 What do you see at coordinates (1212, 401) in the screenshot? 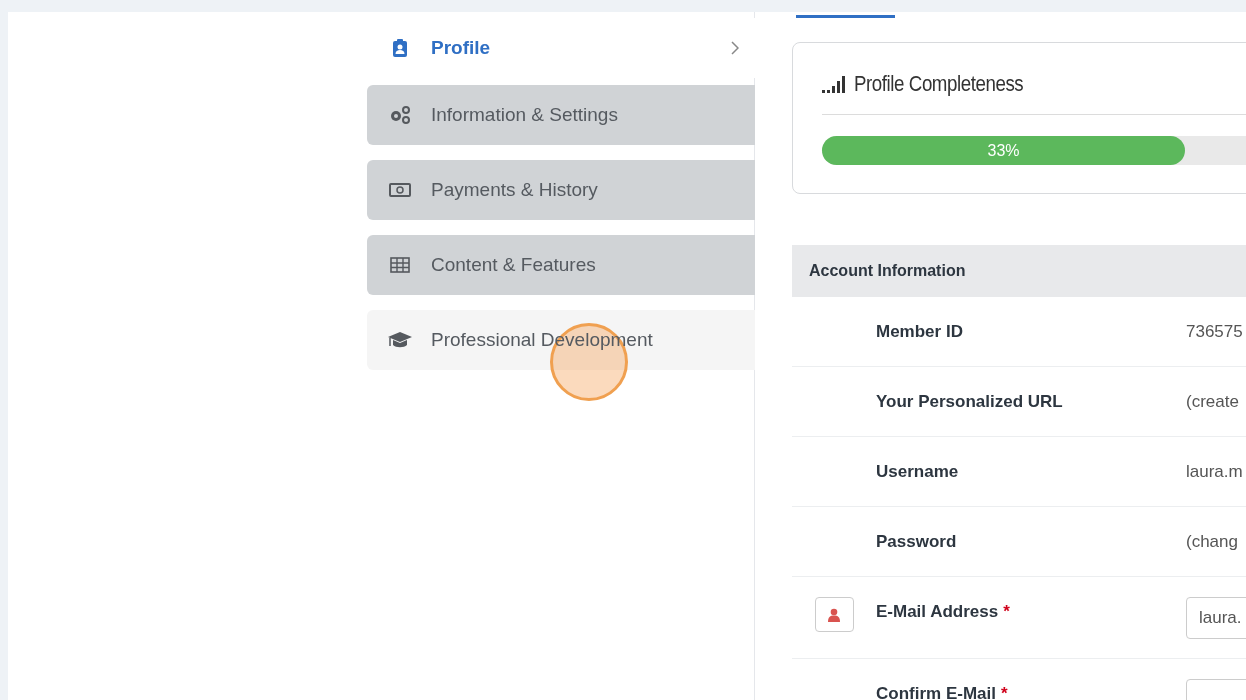
I see `field-value: (create` at bounding box center [1212, 401].